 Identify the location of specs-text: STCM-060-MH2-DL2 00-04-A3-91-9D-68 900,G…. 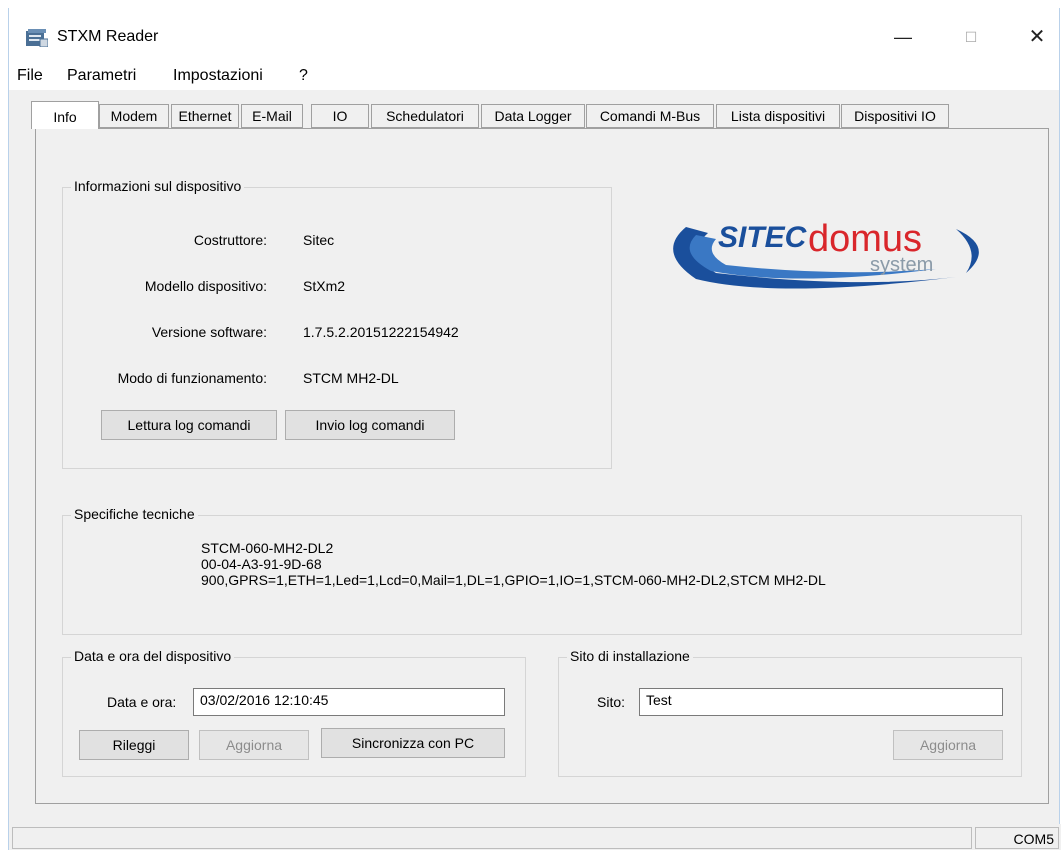
(513, 564).